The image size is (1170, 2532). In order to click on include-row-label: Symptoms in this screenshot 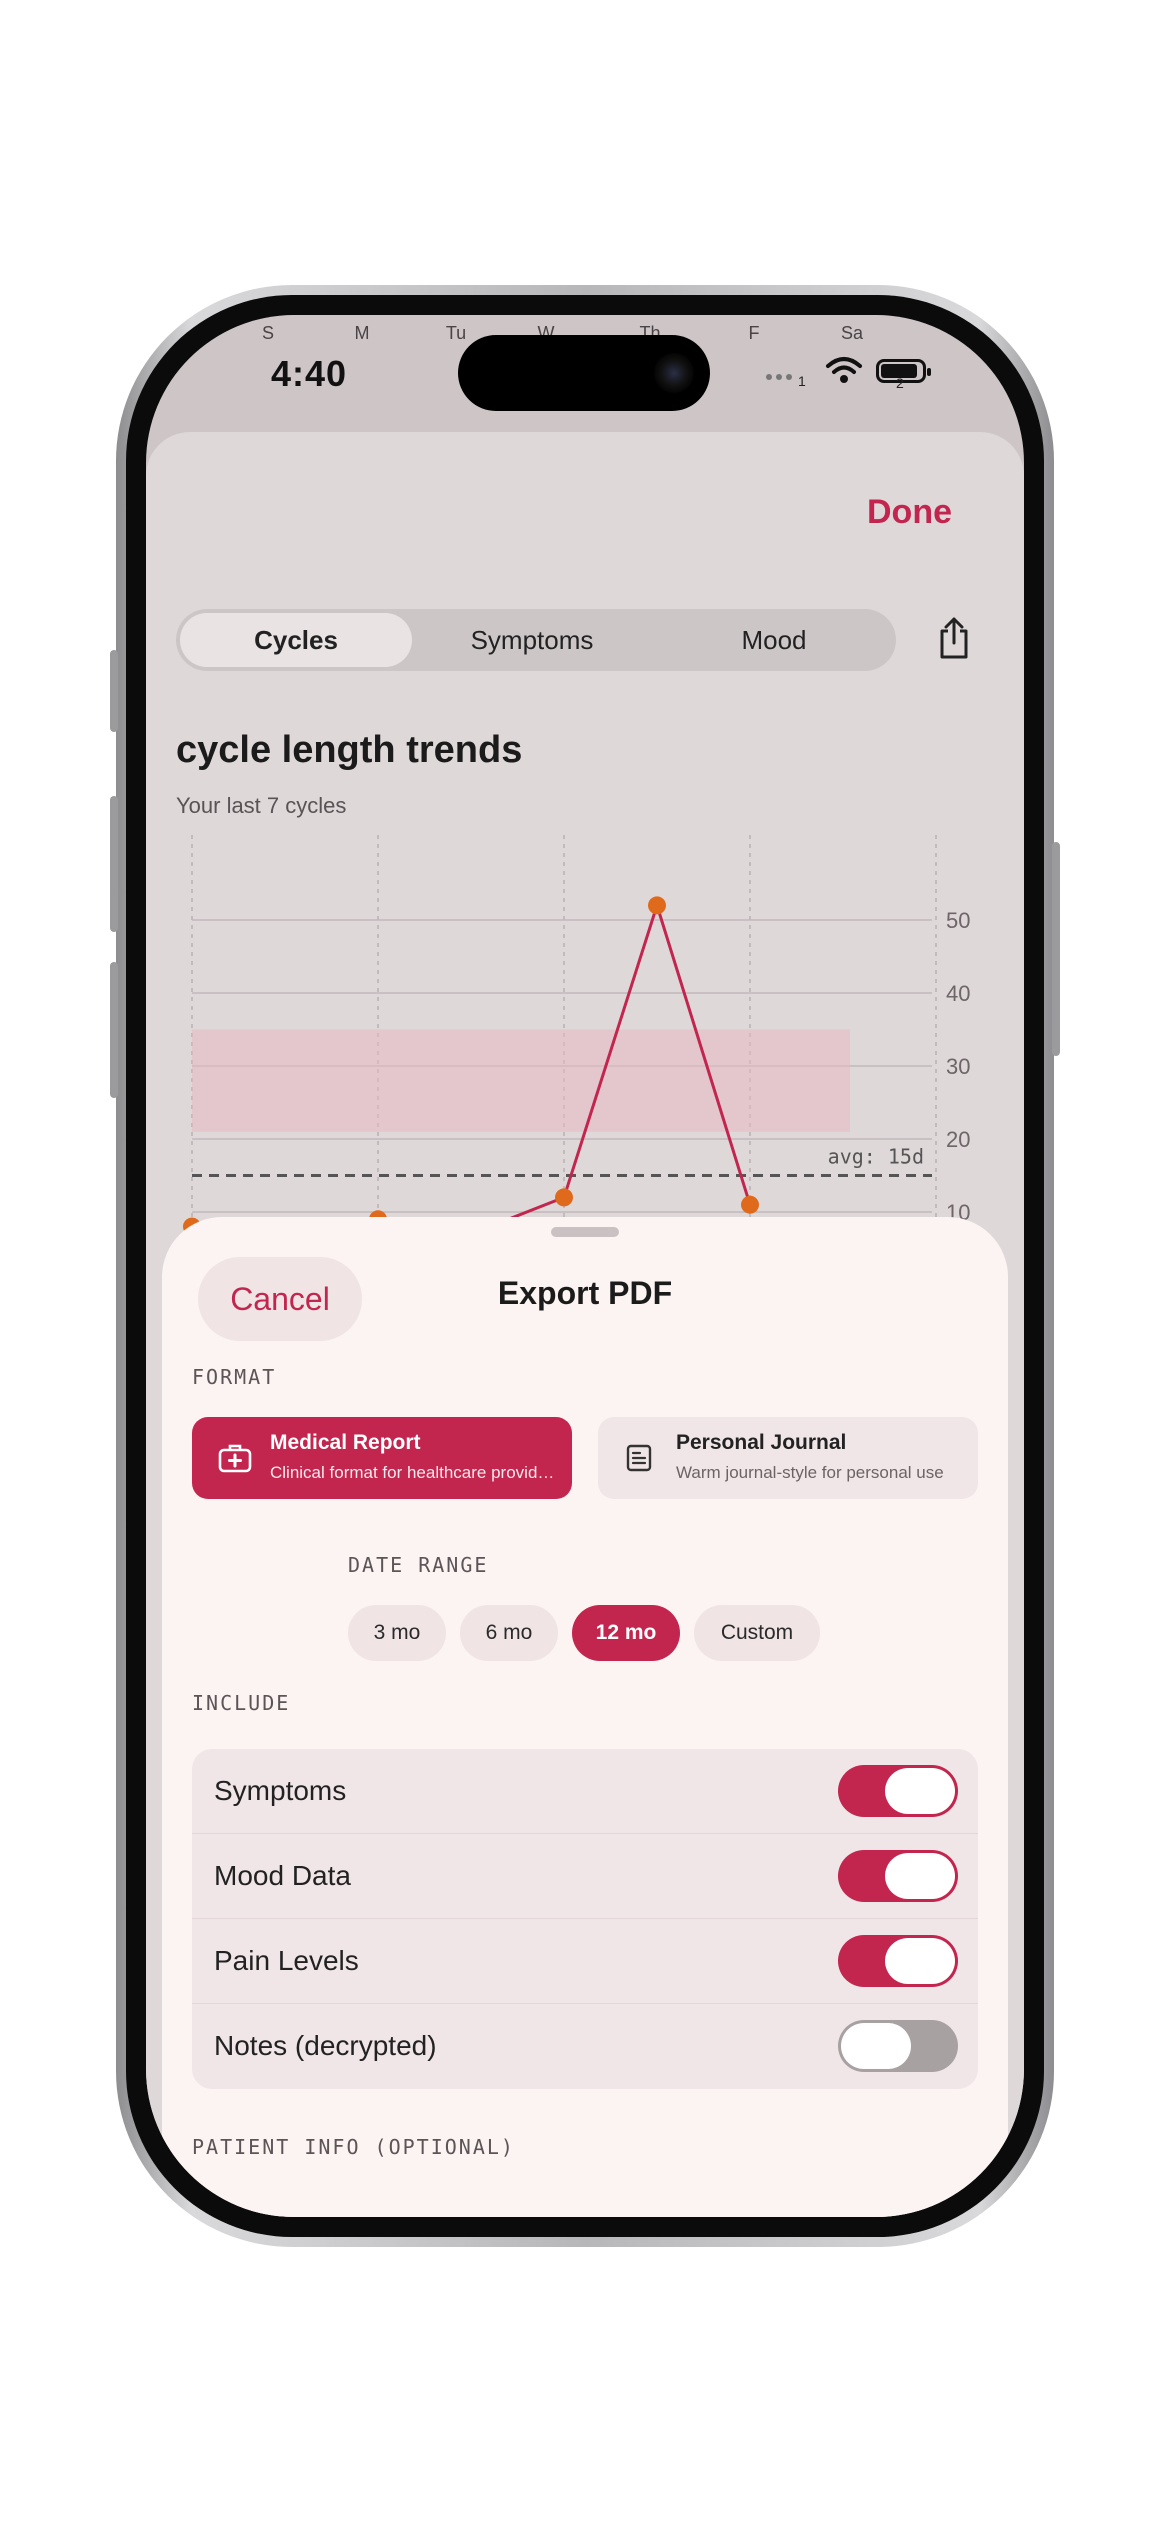, I will do `click(280, 1790)`.